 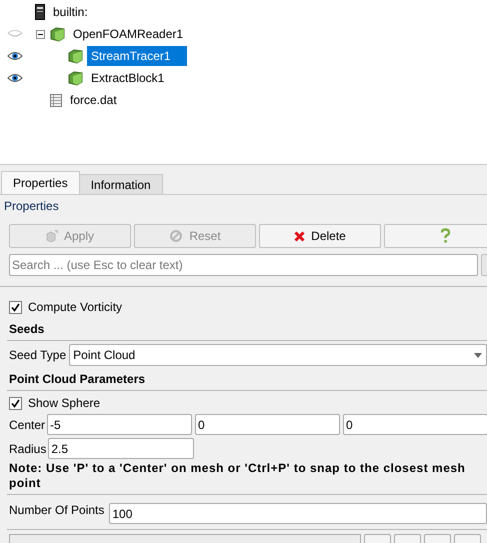 What do you see at coordinates (237, 475) in the screenshot?
I see `note-text: Note: Use 'P' to a 'Center' on mesh or 'Ctrl+P' to snap to the closest mesh point` at bounding box center [237, 475].